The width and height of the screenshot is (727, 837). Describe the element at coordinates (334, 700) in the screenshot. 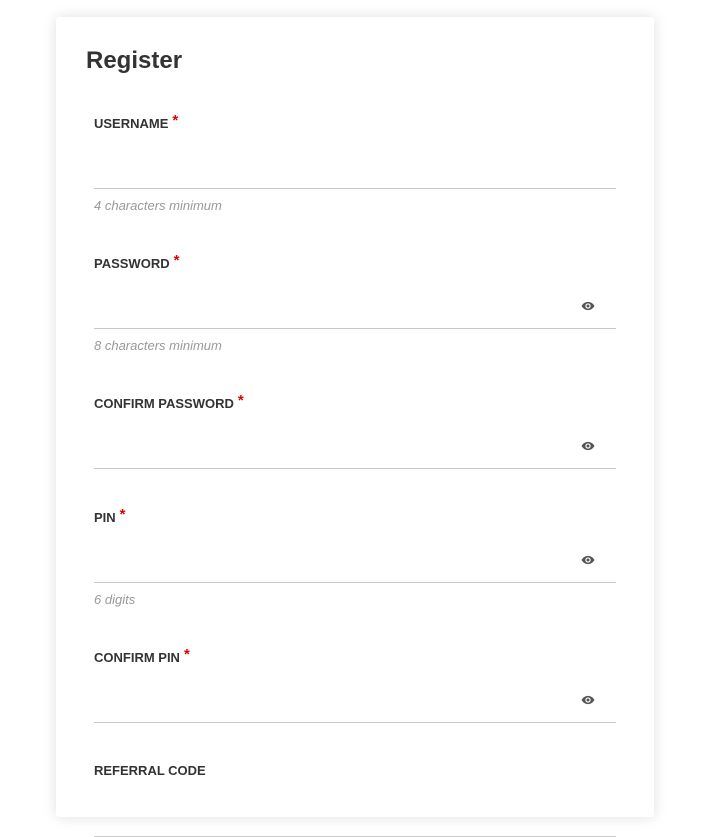

I see `confirm-pin-input` at that location.